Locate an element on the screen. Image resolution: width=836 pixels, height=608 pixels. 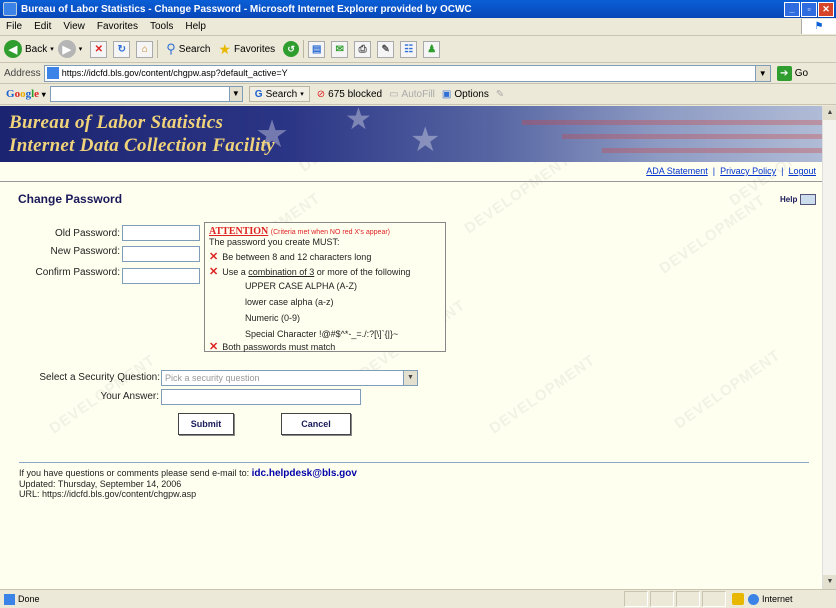
google-search-button: G Search ▾ is located at coordinates (279, 94).